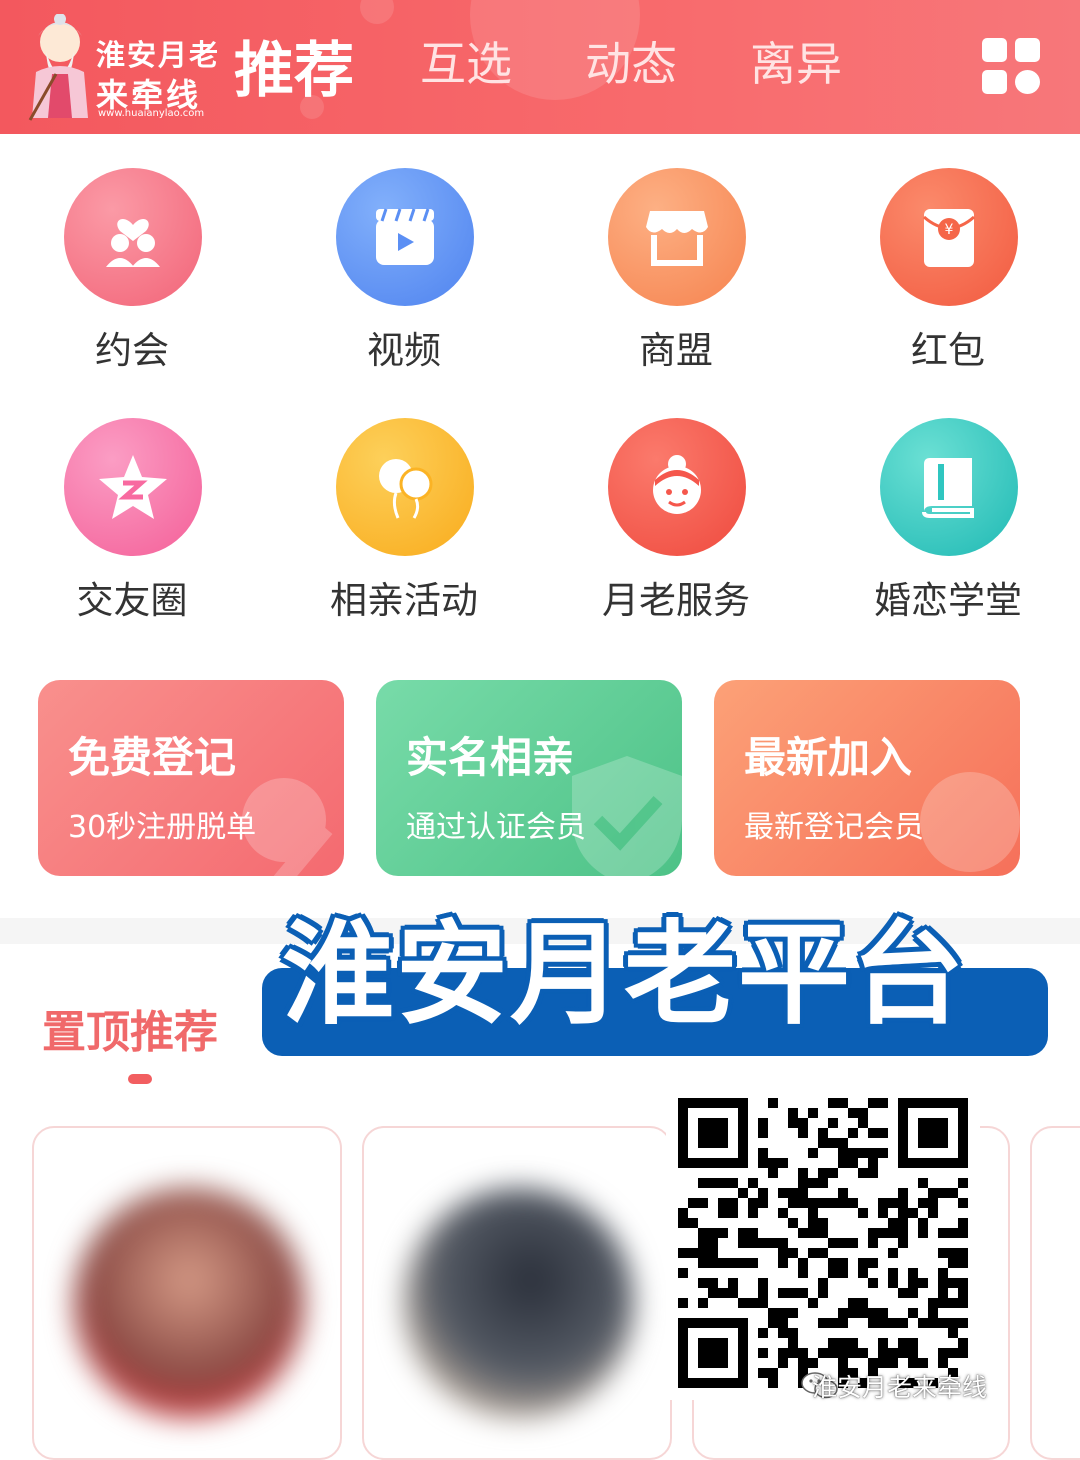  I want to click on shortcut-dating: 约会, so click(132, 273).